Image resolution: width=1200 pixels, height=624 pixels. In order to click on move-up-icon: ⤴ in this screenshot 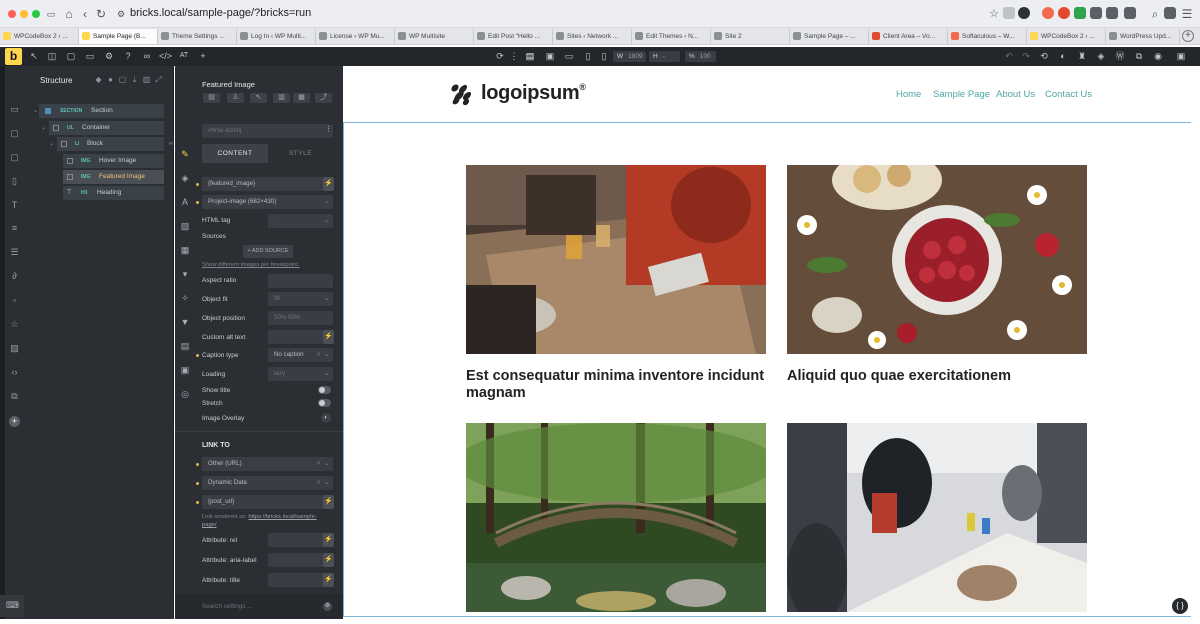, I will do `click(323, 98)`.